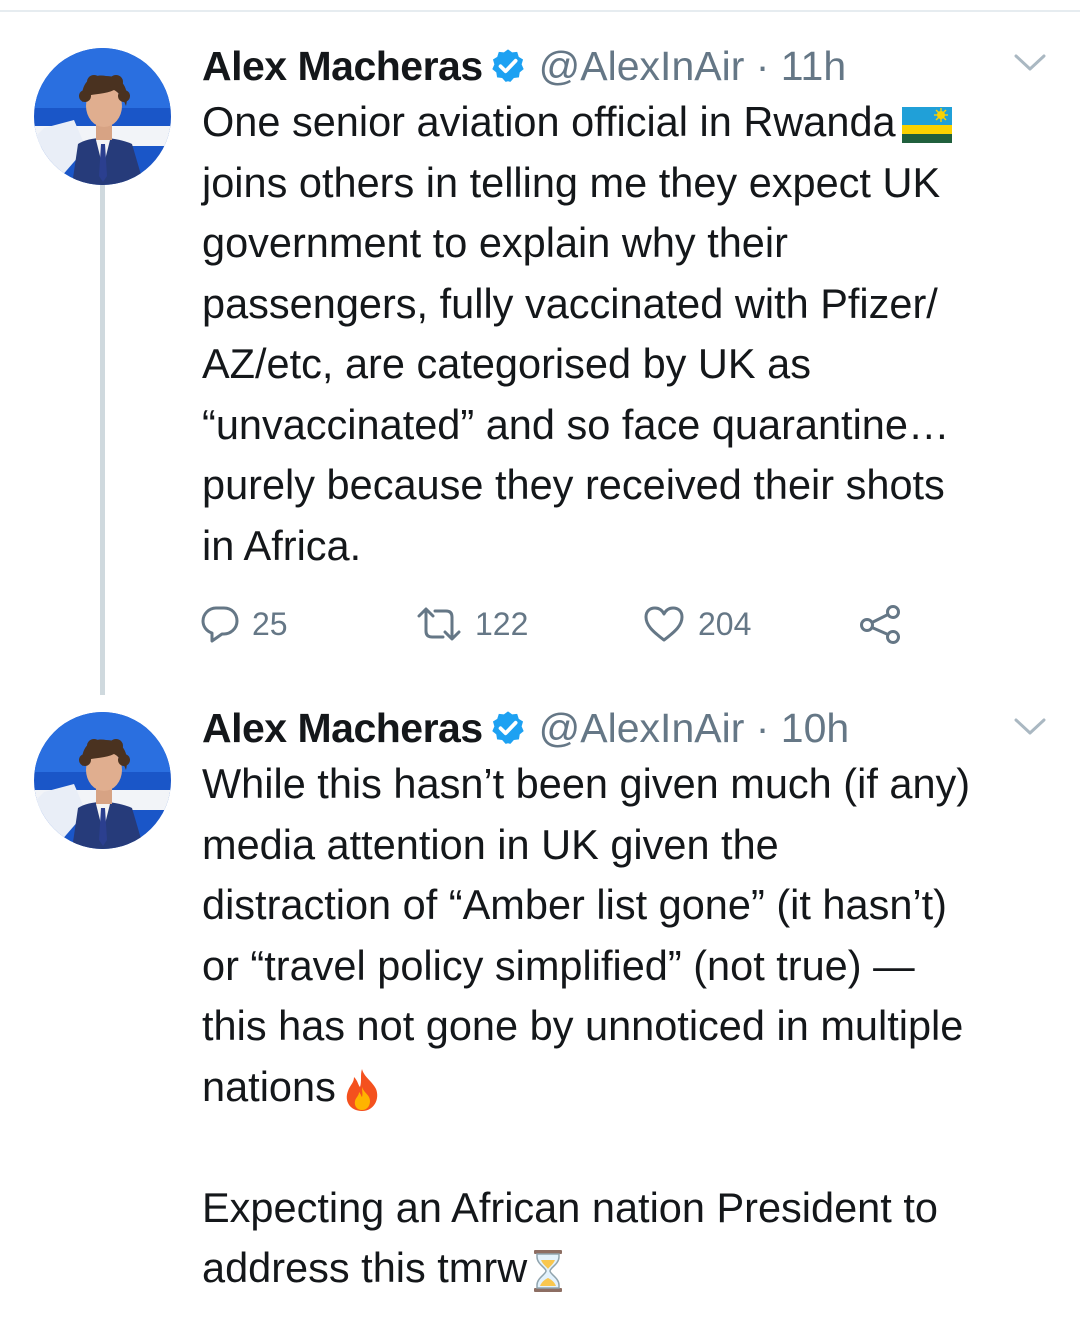 Image resolution: width=1080 pixels, height=1318 pixels. Describe the element at coordinates (725, 623) in the screenshot. I see `like-count: 204` at that location.